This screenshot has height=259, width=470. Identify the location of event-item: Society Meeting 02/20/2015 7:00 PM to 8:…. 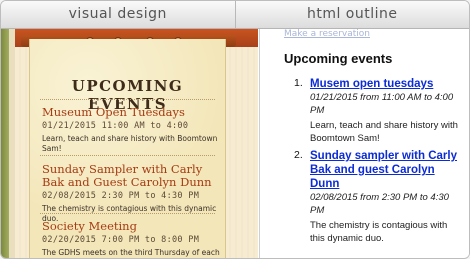
(131, 239).